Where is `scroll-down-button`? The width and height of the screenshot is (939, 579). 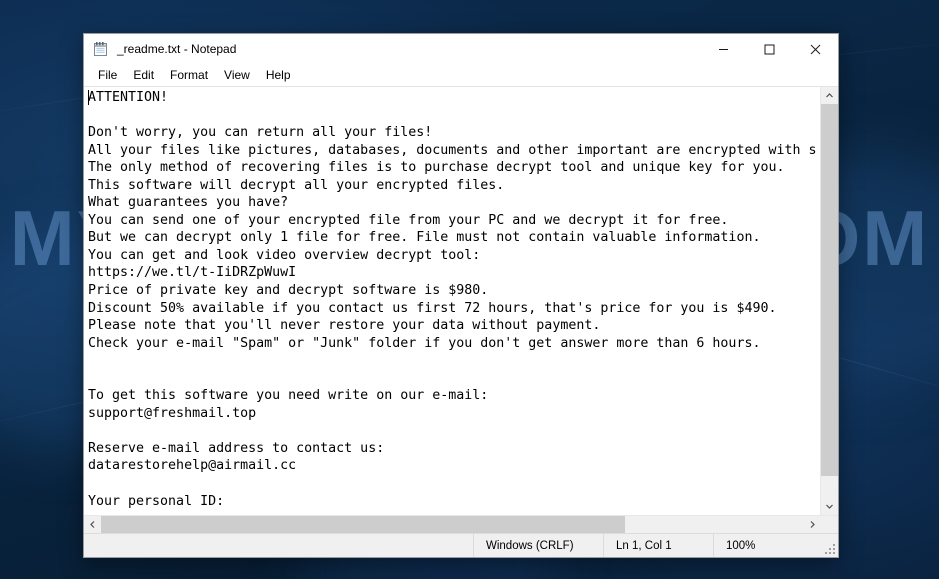
scroll-down-button is located at coordinates (829, 506).